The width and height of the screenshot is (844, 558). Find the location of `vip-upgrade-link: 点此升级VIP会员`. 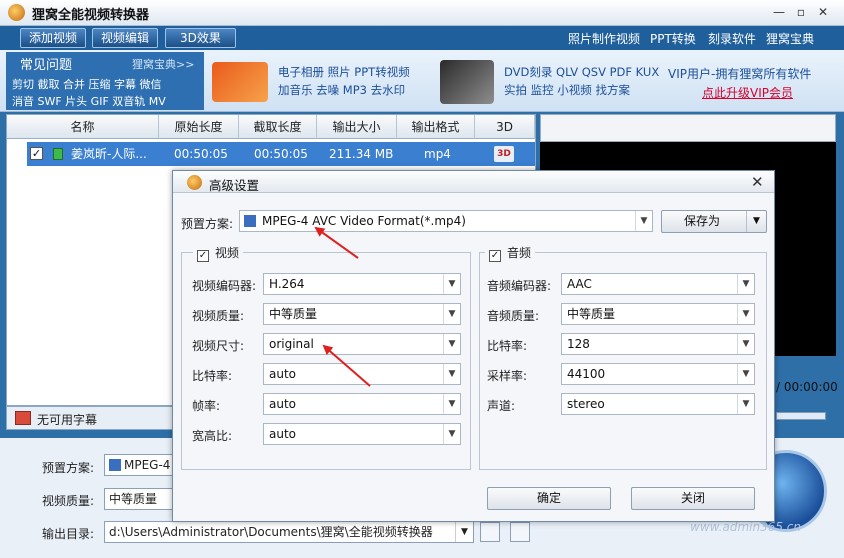

vip-upgrade-link: 点此升级VIP会员 is located at coordinates (747, 92).